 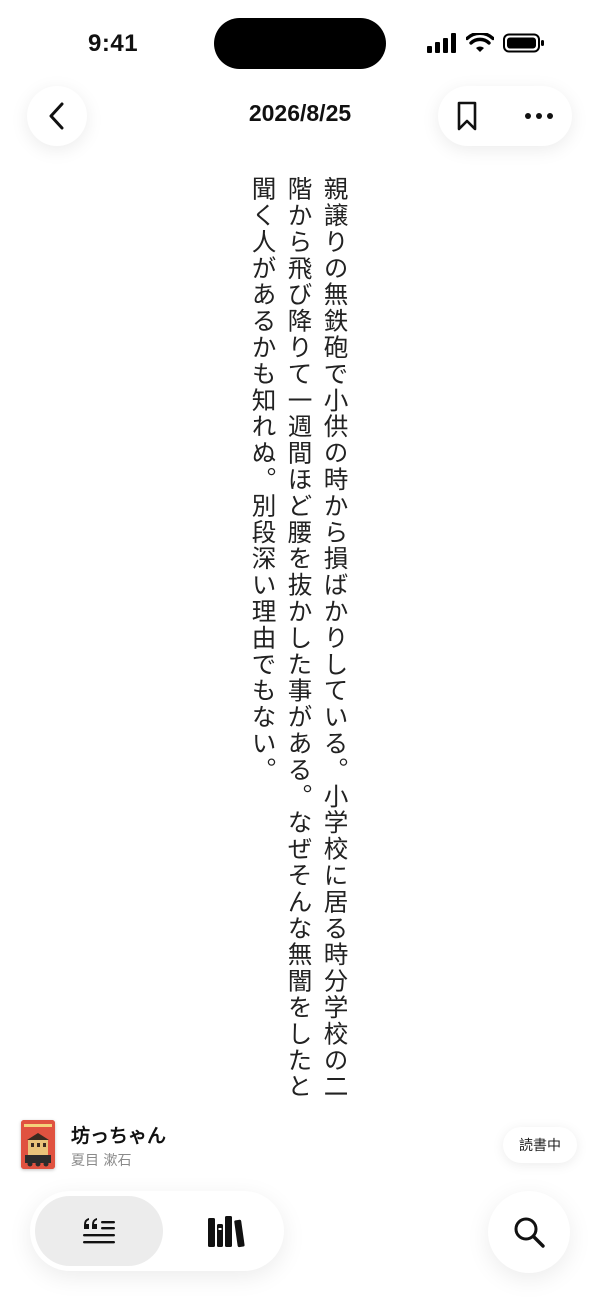 I want to click on battery-icon, so click(x=523, y=43).